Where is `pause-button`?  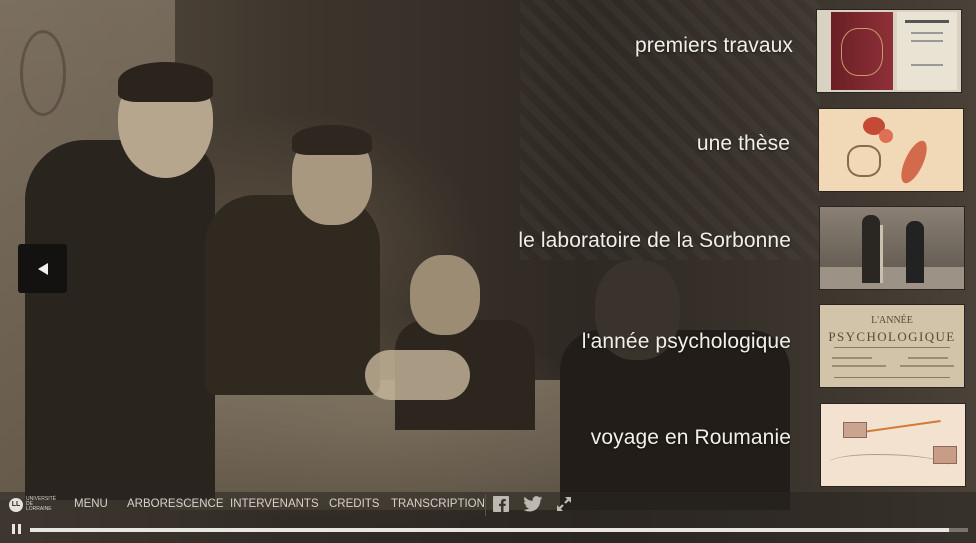
pause-button is located at coordinates (17, 529).